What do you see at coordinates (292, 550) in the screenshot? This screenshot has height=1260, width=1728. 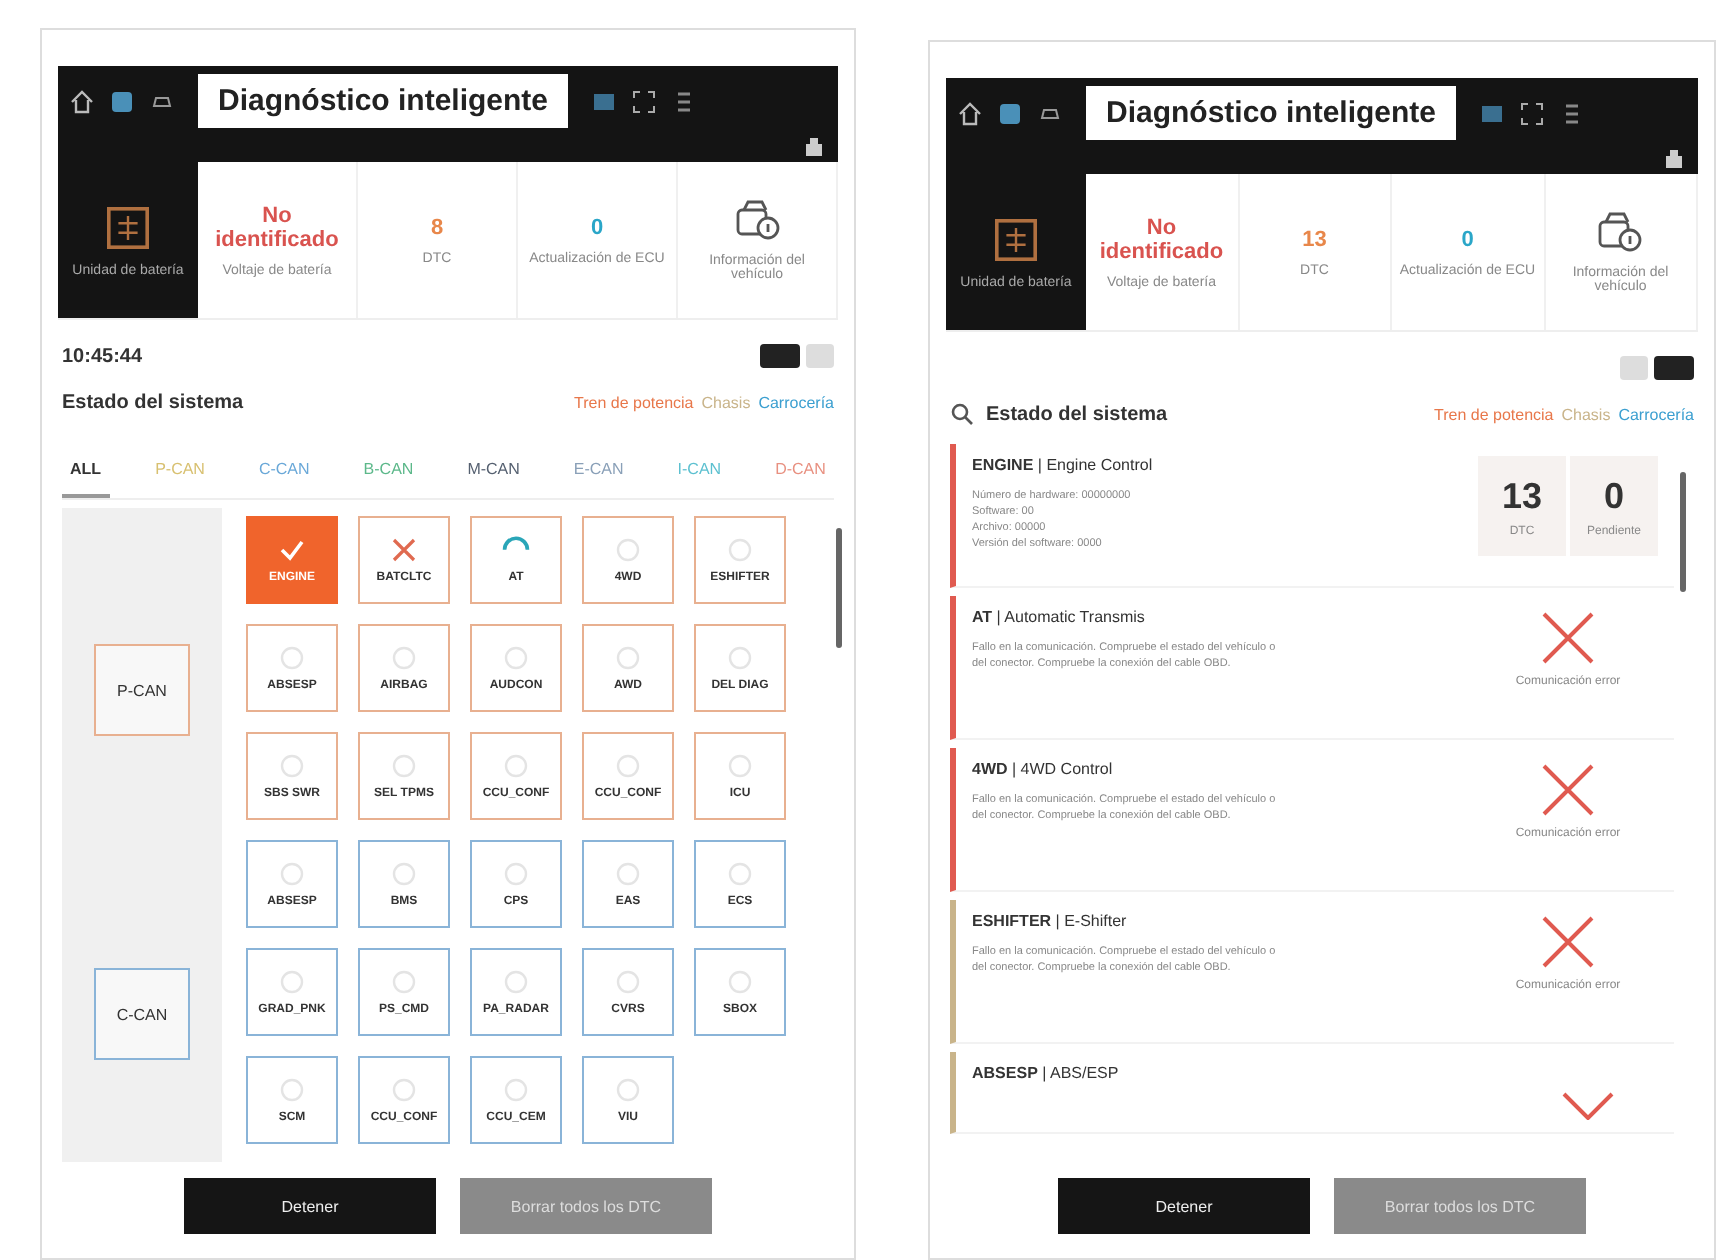 I see `check-icon` at bounding box center [292, 550].